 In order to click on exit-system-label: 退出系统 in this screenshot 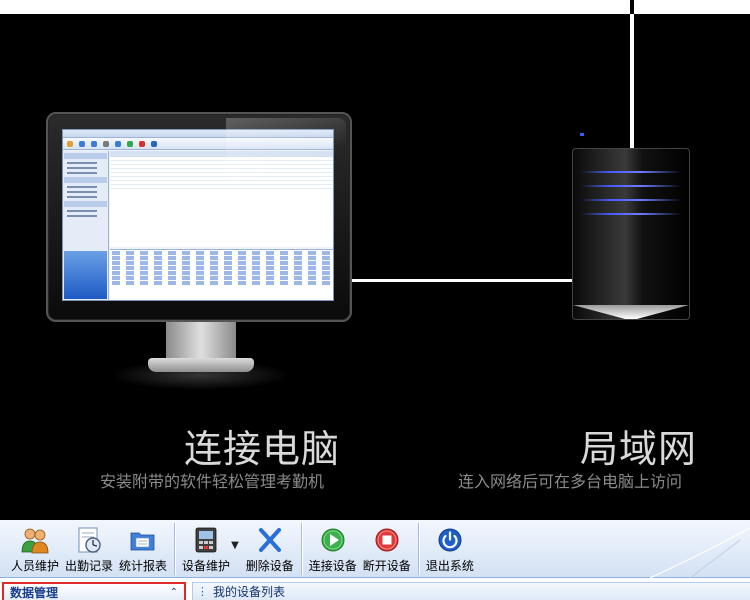, I will do `click(449, 566)`.